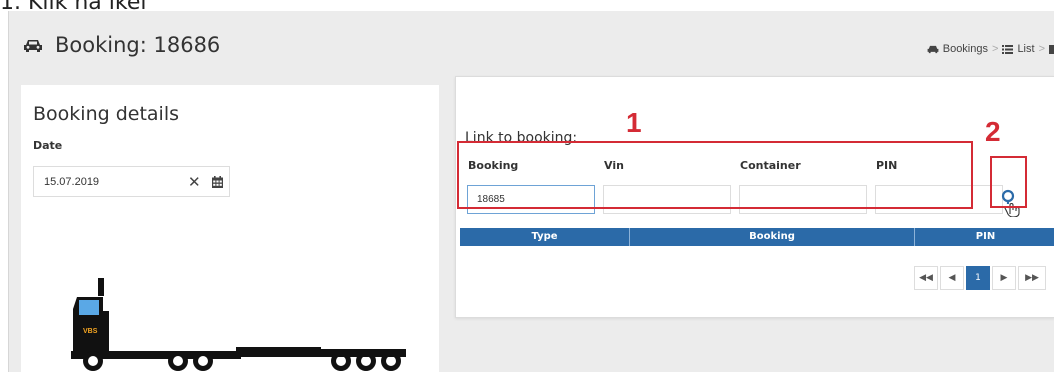 The width and height of the screenshot is (1054, 372). I want to click on first-page-button: ◀◀, so click(926, 278).